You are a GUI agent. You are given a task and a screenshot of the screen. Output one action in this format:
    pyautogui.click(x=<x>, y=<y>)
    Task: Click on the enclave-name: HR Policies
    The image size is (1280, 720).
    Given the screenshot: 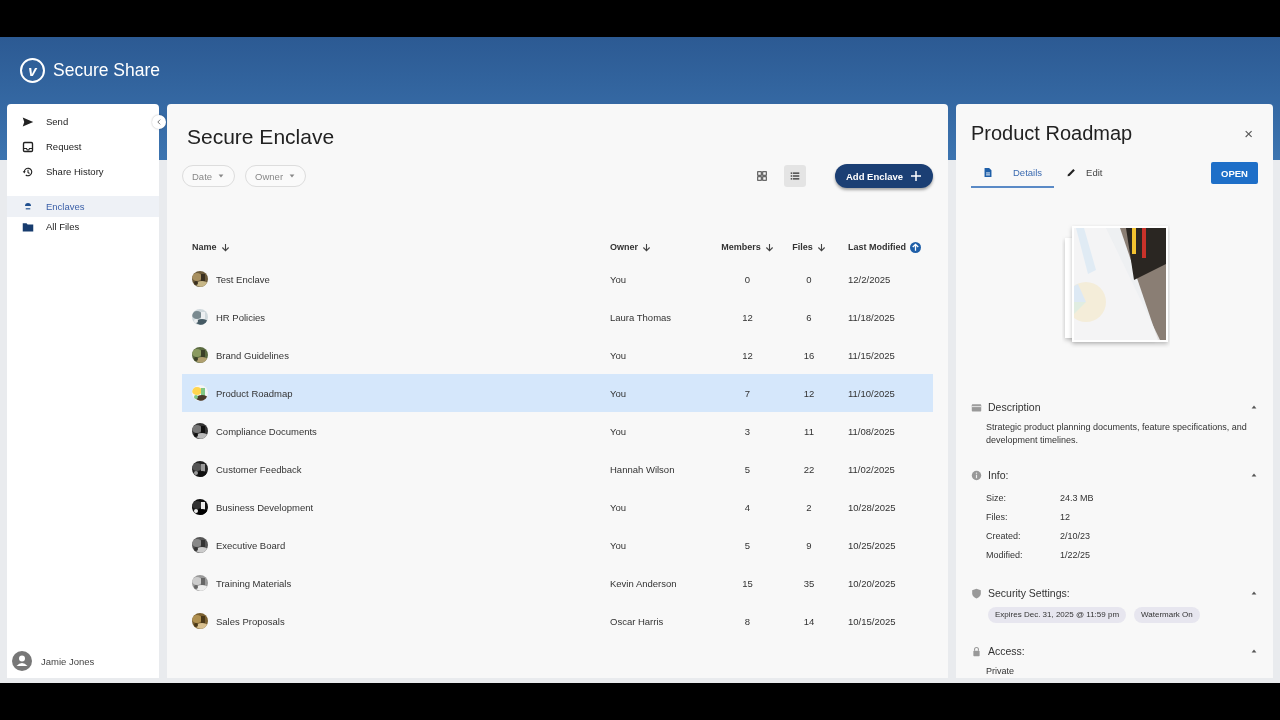 What is the action you would take?
    pyautogui.click(x=241, y=317)
    